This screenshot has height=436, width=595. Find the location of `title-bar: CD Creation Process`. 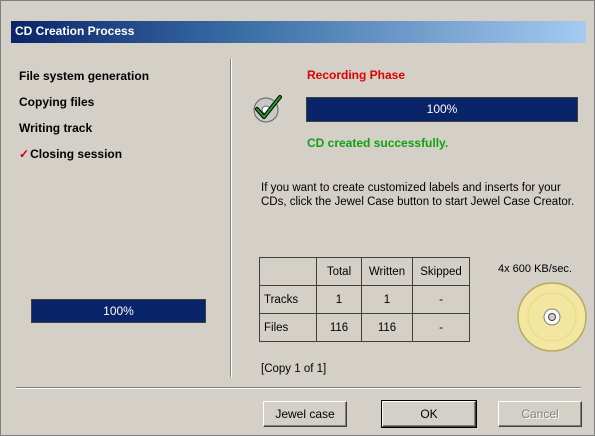

title-bar: CD Creation Process is located at coordinates (298, 32).